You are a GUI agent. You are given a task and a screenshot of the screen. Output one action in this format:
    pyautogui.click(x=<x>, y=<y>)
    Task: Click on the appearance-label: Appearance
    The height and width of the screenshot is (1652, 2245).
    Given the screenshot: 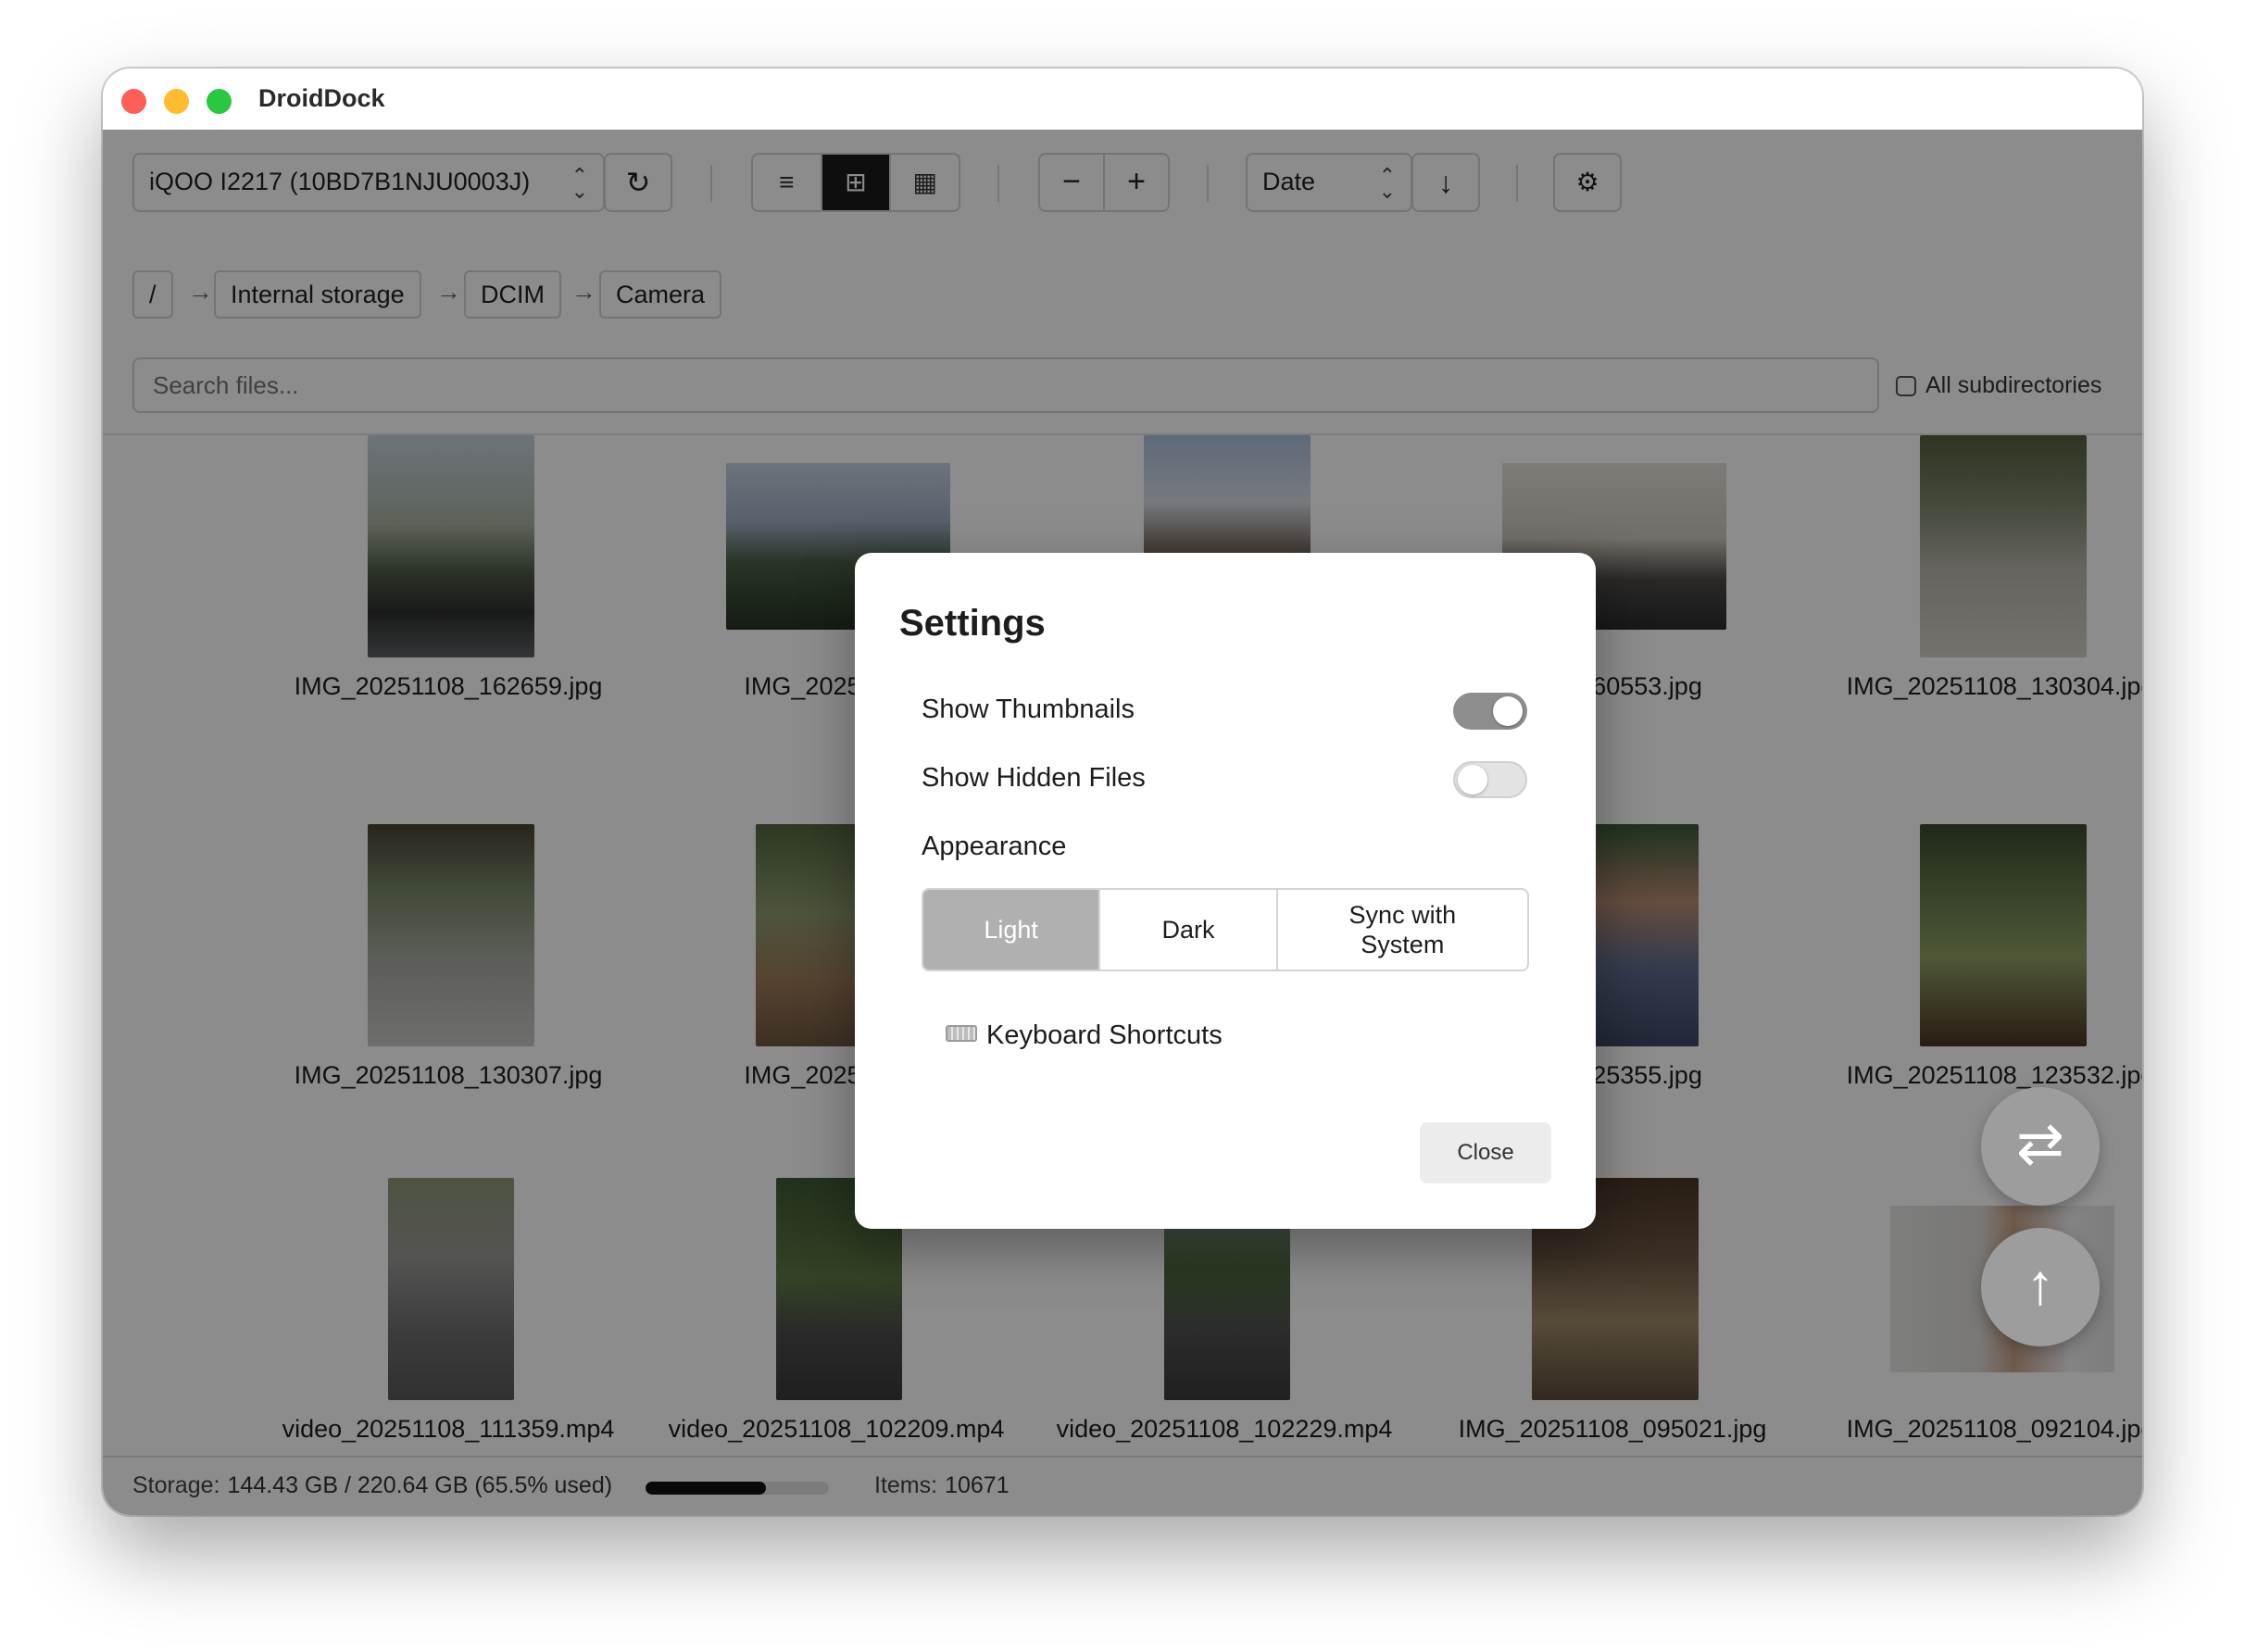 What is the action you would take?
    pyautogui.click(x=994, y=846)
    